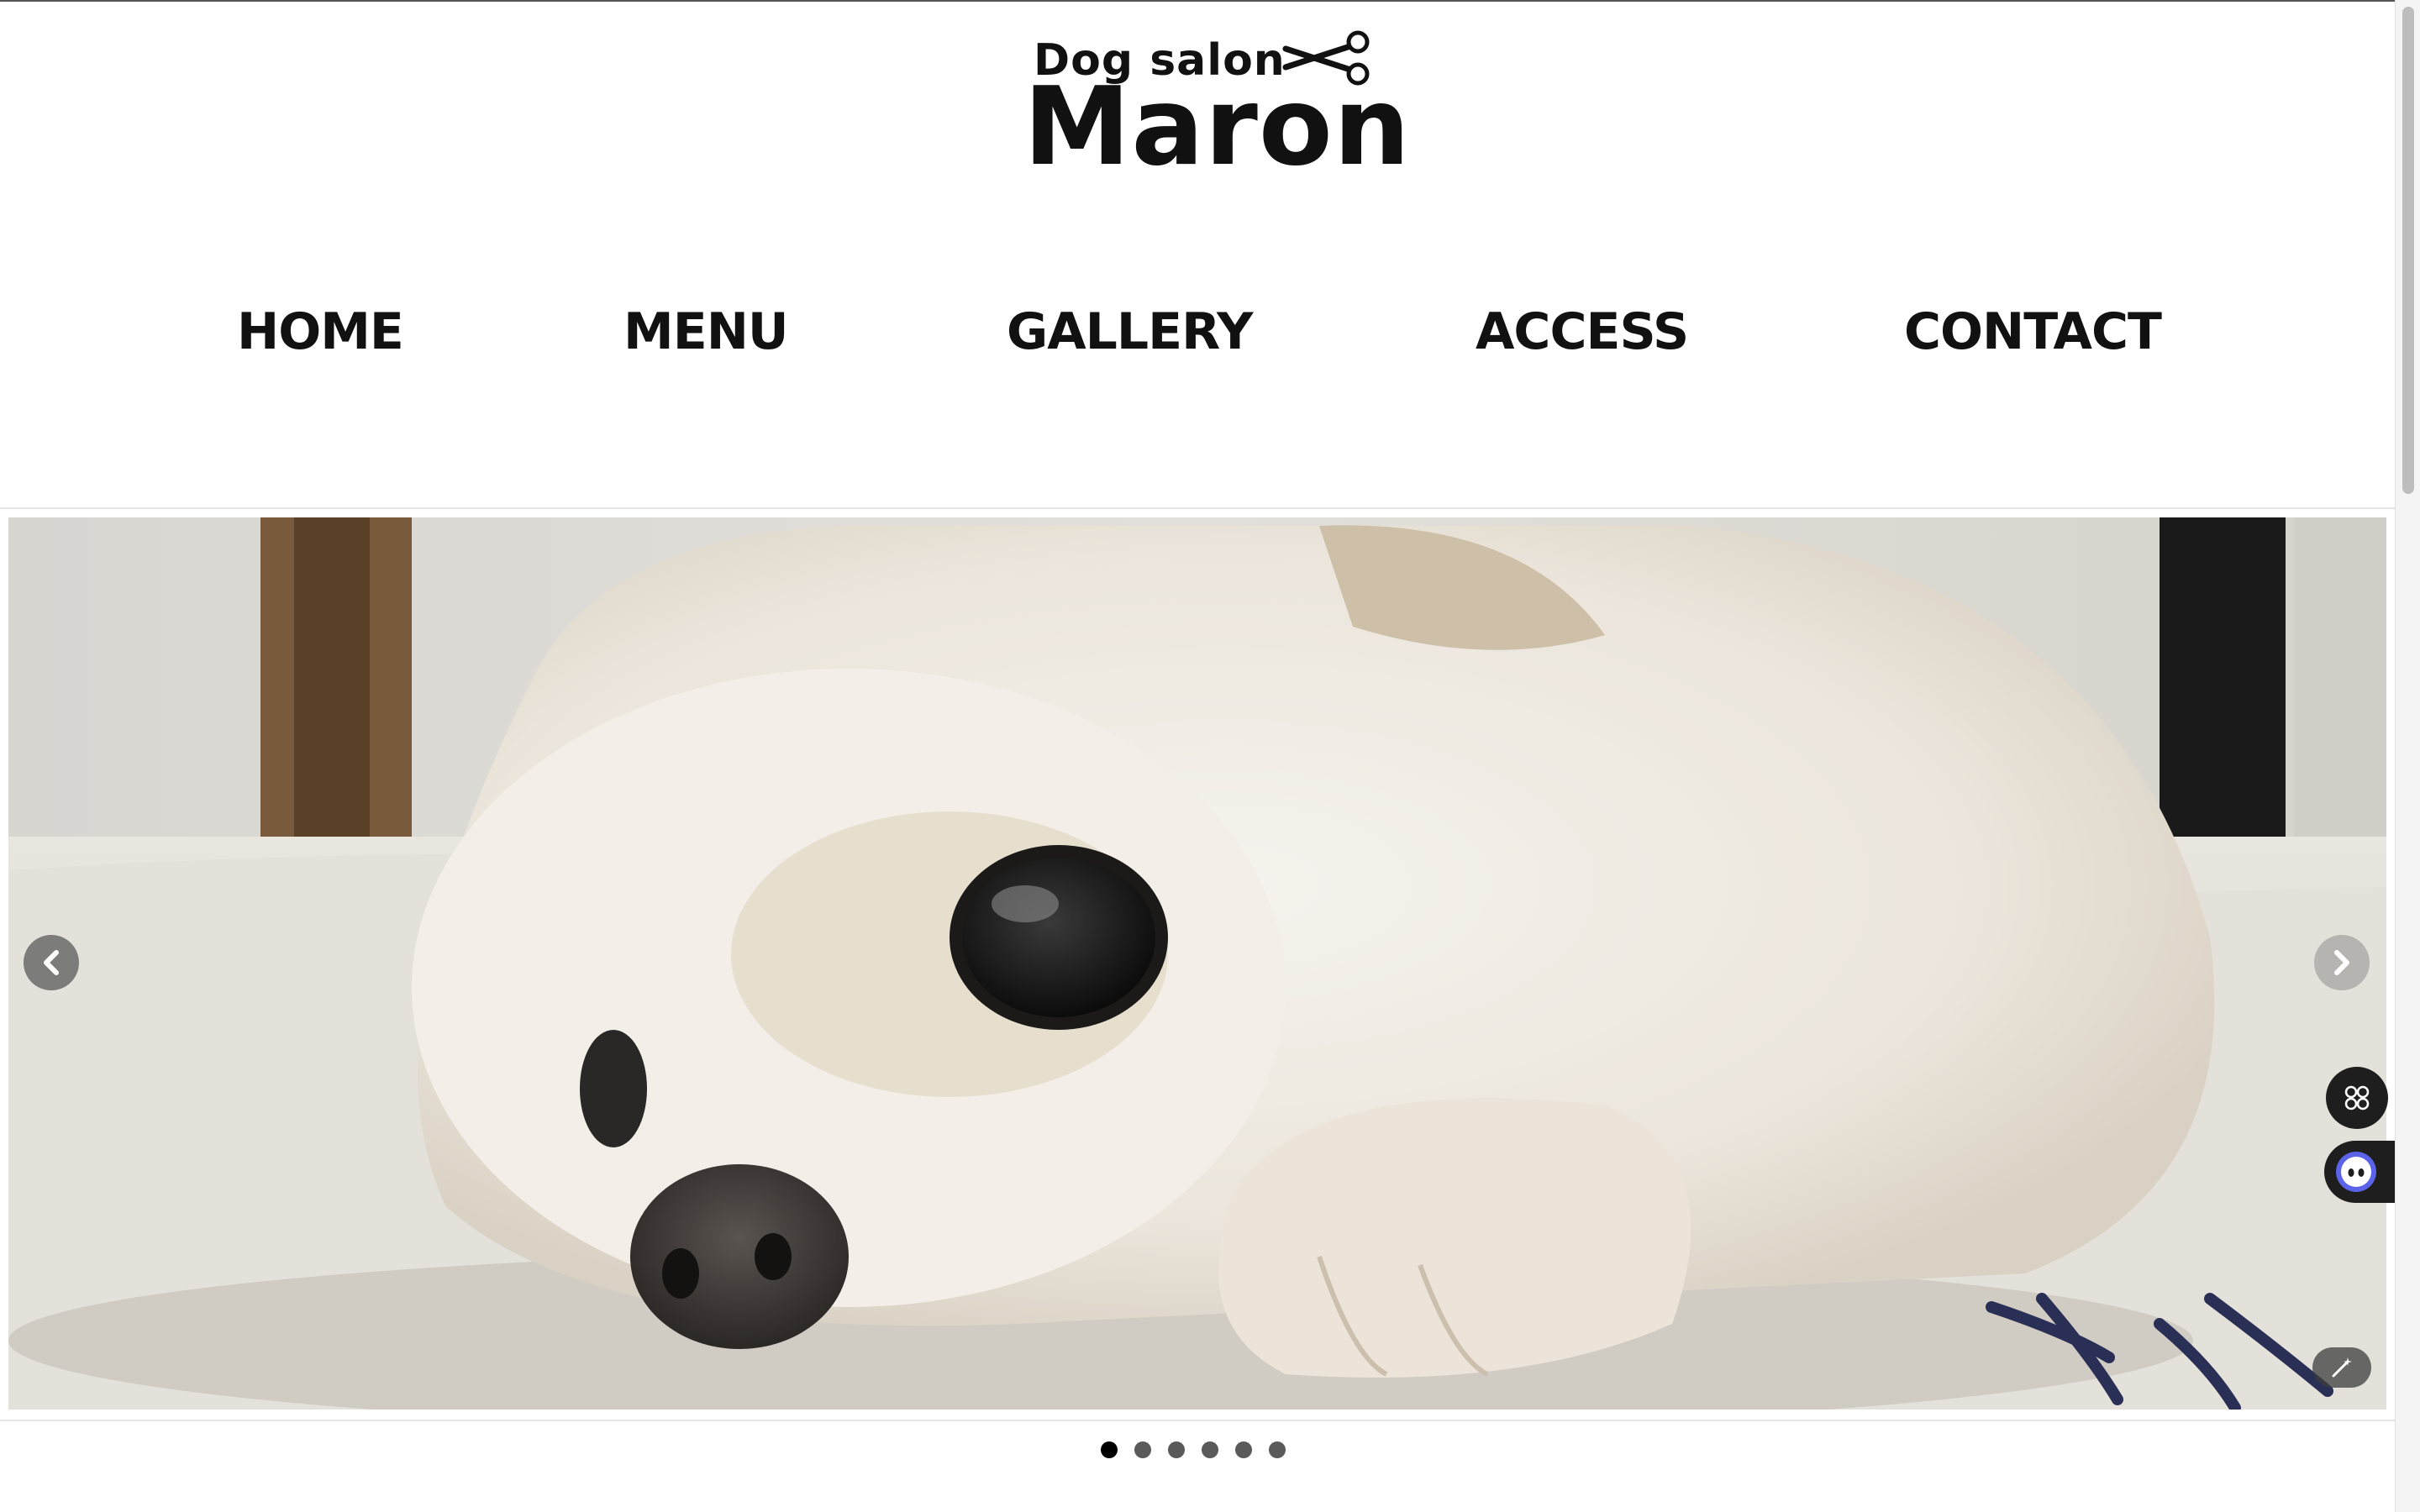  I want to click on slider-next-button, so click(2342, 962).